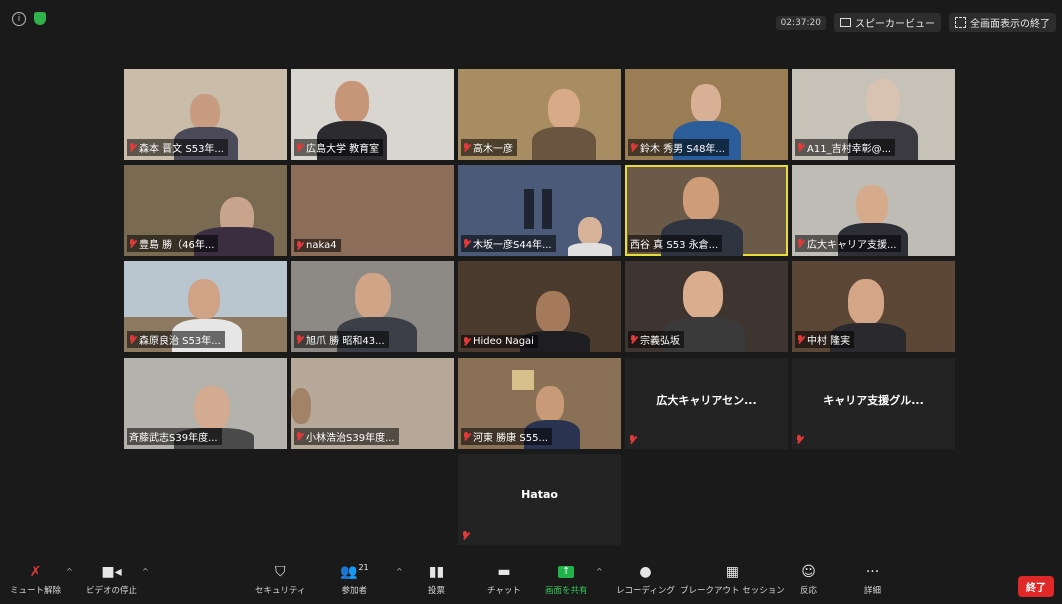  What do you see at coordinates (566, 579) in the screenshot?
I see `share-screen-button: ↑ 画面を共有` at bounding box center [566, 579].